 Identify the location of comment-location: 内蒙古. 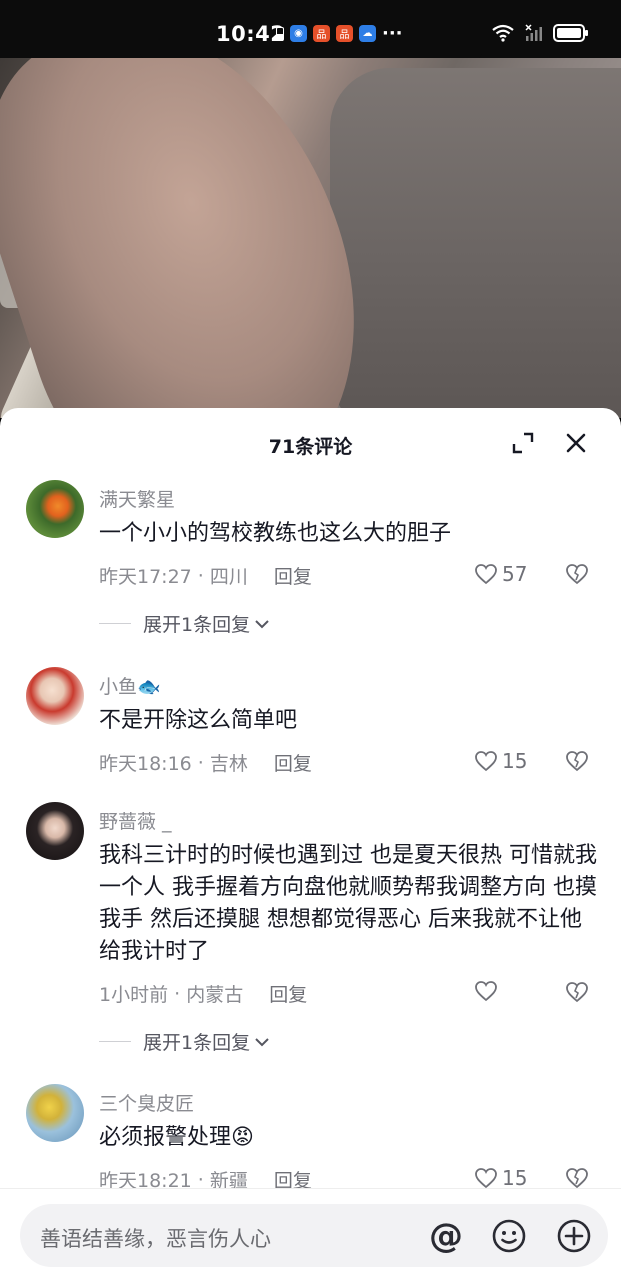
(215, 995).